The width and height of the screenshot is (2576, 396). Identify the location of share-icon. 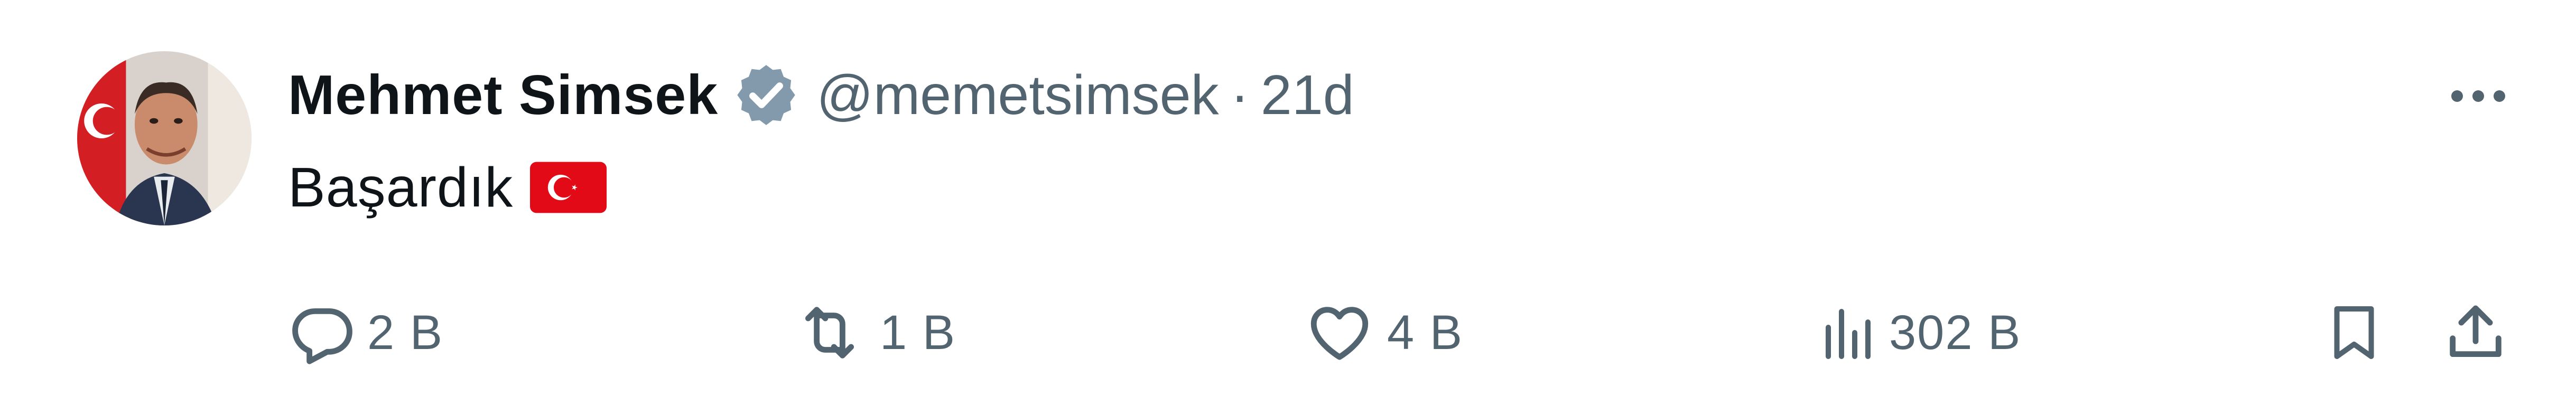
(2475, 331).